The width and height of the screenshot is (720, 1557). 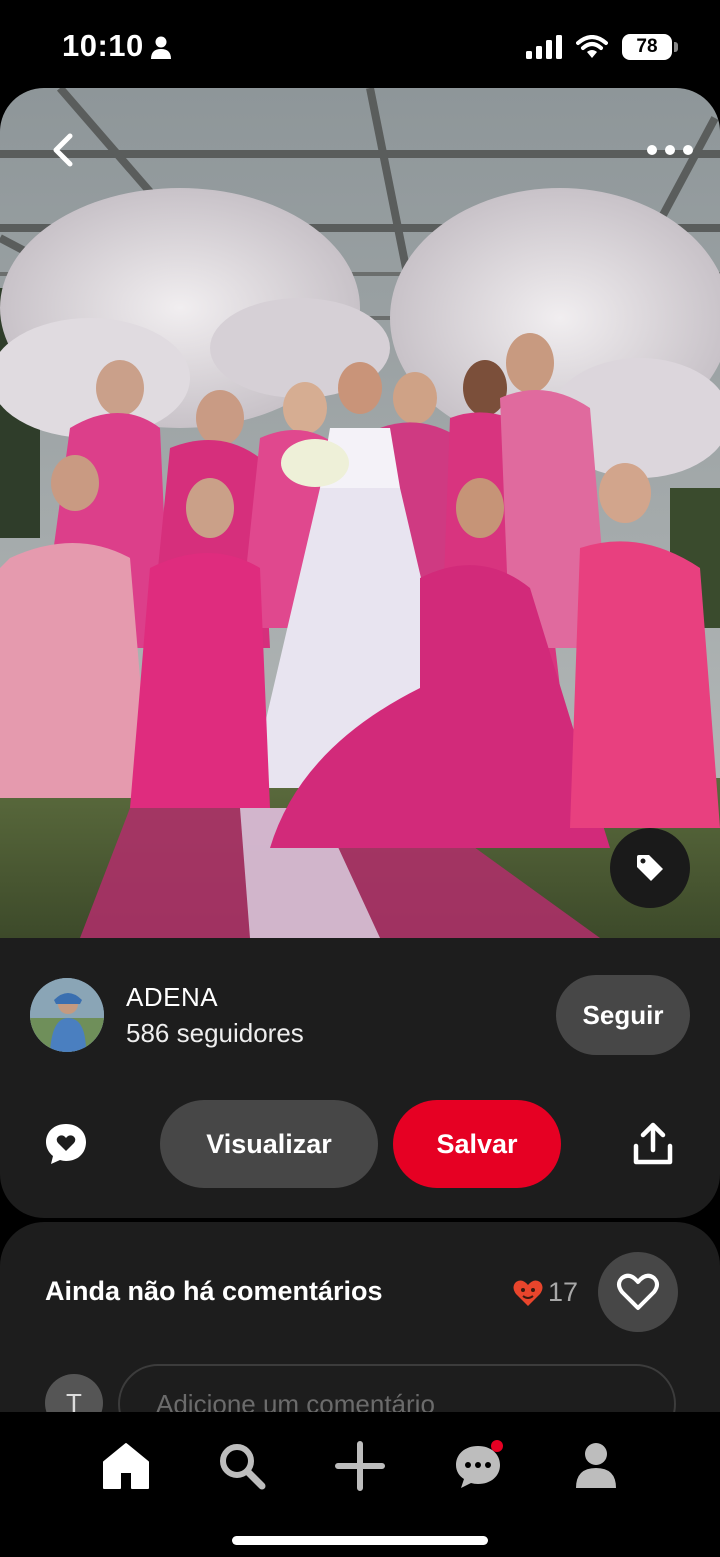 I want to click on no-comments-text: Ainda não há comentários, so click(x=214, y=1291).